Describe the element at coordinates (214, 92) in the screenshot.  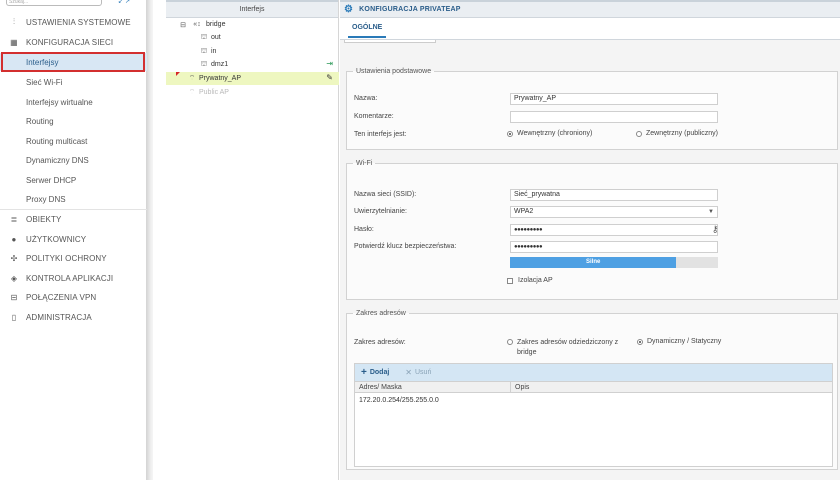
I see `tree-item-label: Public AP` at that location.